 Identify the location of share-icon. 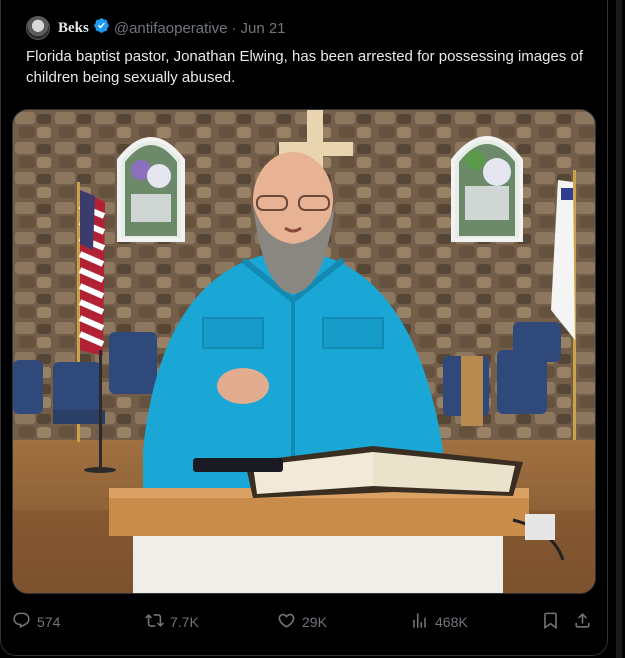
(582, 622).